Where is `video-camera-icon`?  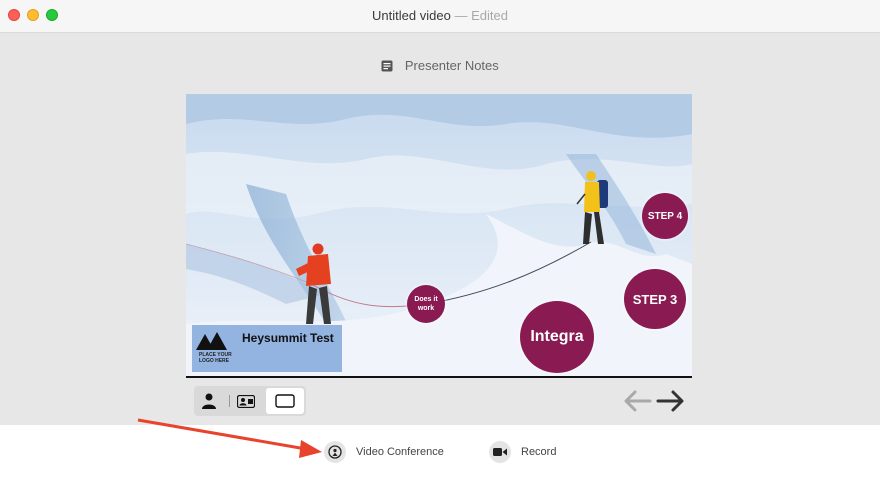 video-camera-icon is located at coordinates (500, 452).